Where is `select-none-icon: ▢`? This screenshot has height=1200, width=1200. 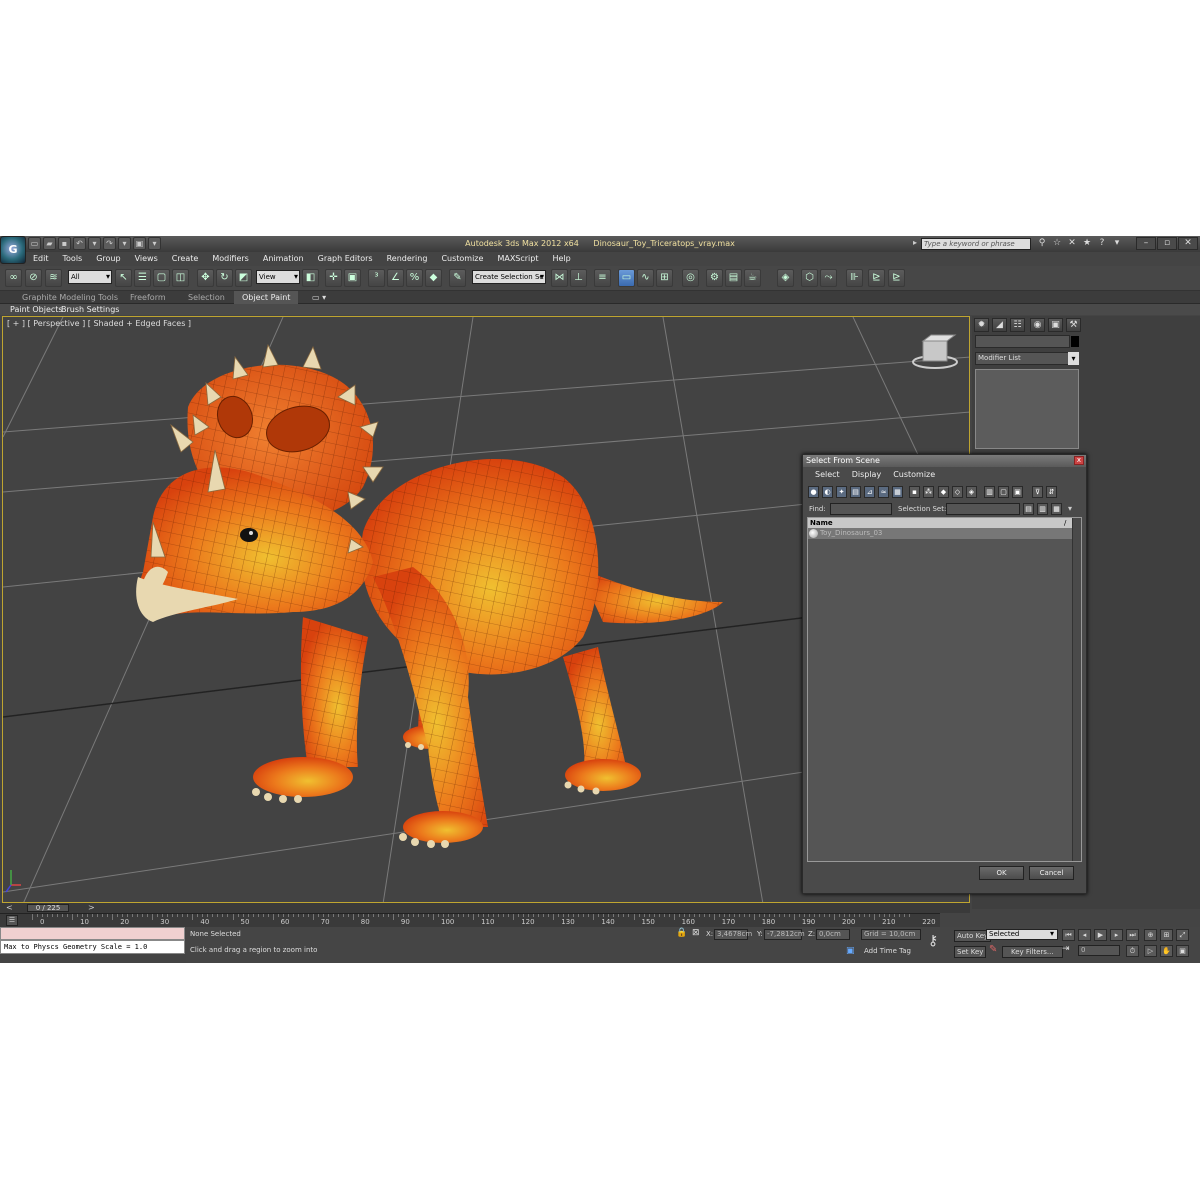
select-none-icon: ▢ is located at coordinates (1003, 492).